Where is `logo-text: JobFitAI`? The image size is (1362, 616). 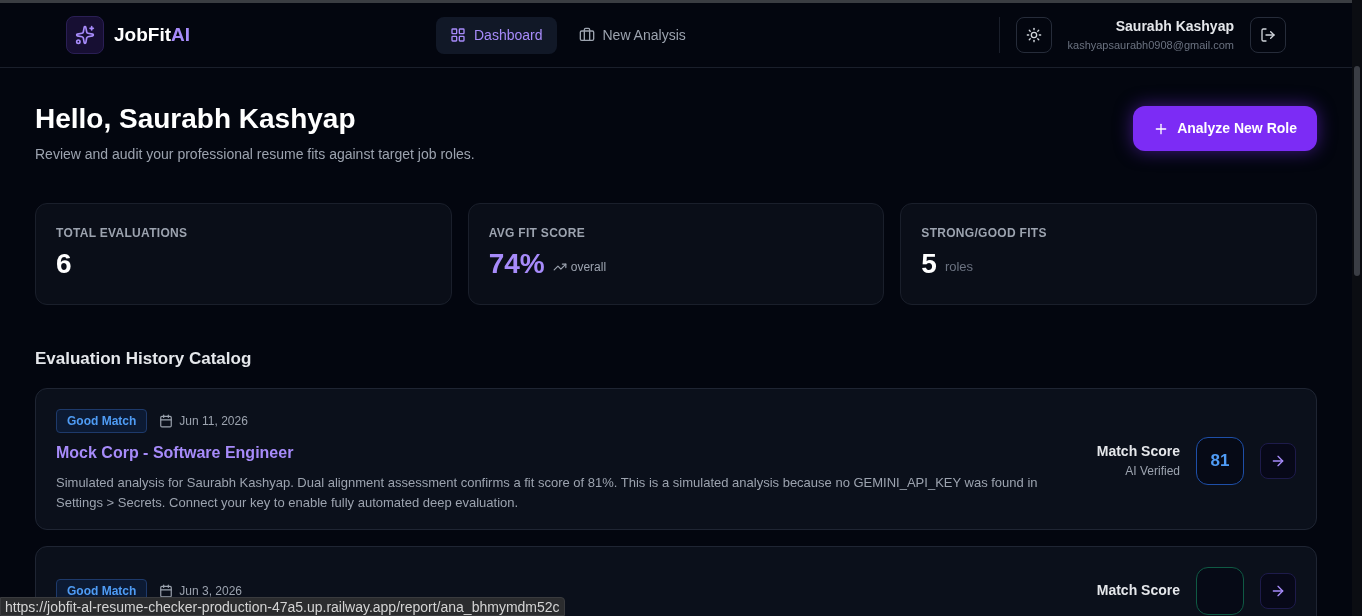 logo-text: JobFitAI is located at coordinates (152, 34).